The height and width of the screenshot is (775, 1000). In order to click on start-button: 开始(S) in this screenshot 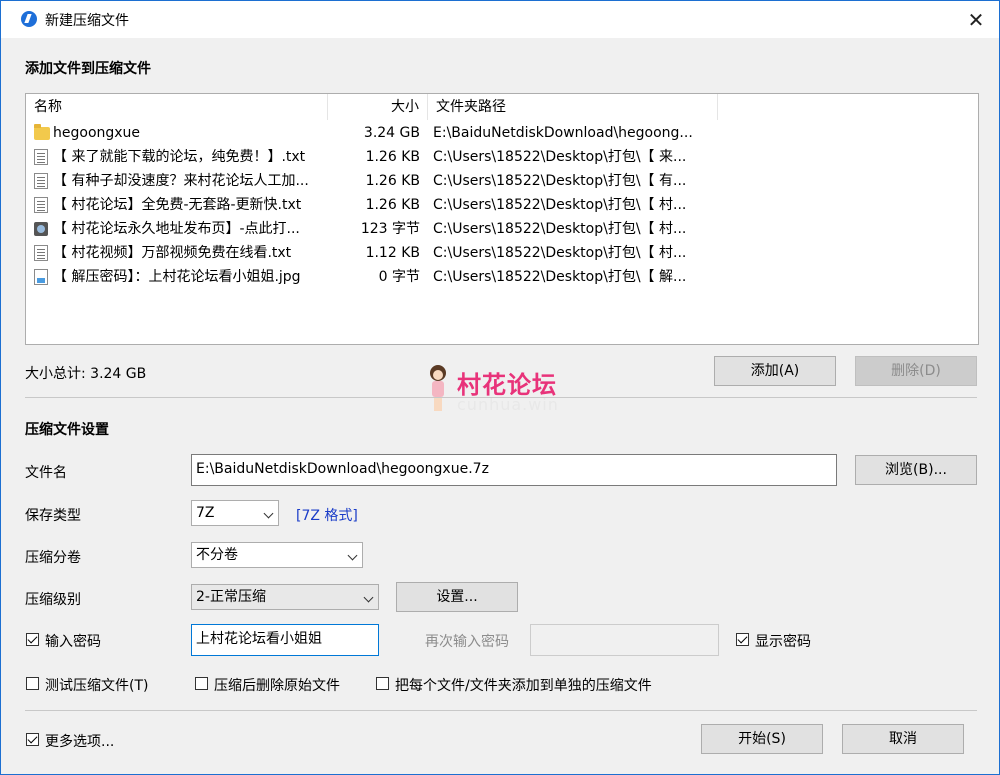, I will do `click(762, 739)`.